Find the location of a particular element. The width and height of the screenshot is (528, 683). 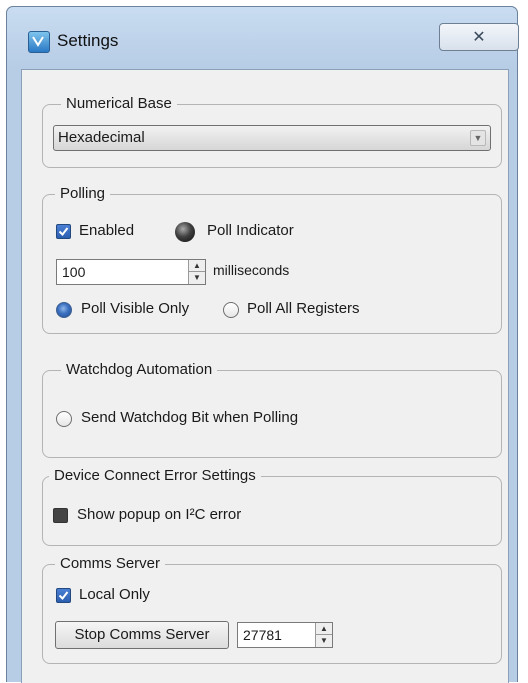

comms-server-legend: Comms Server is located at coordinates (110, 564).